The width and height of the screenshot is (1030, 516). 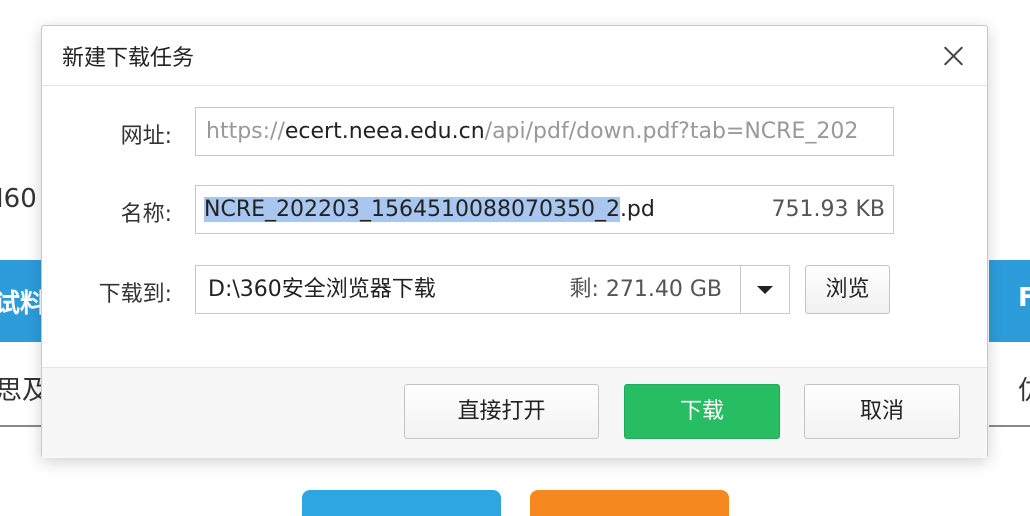 I want to click on dialog-title: 新建下载任务, so click(x=128, y=58).